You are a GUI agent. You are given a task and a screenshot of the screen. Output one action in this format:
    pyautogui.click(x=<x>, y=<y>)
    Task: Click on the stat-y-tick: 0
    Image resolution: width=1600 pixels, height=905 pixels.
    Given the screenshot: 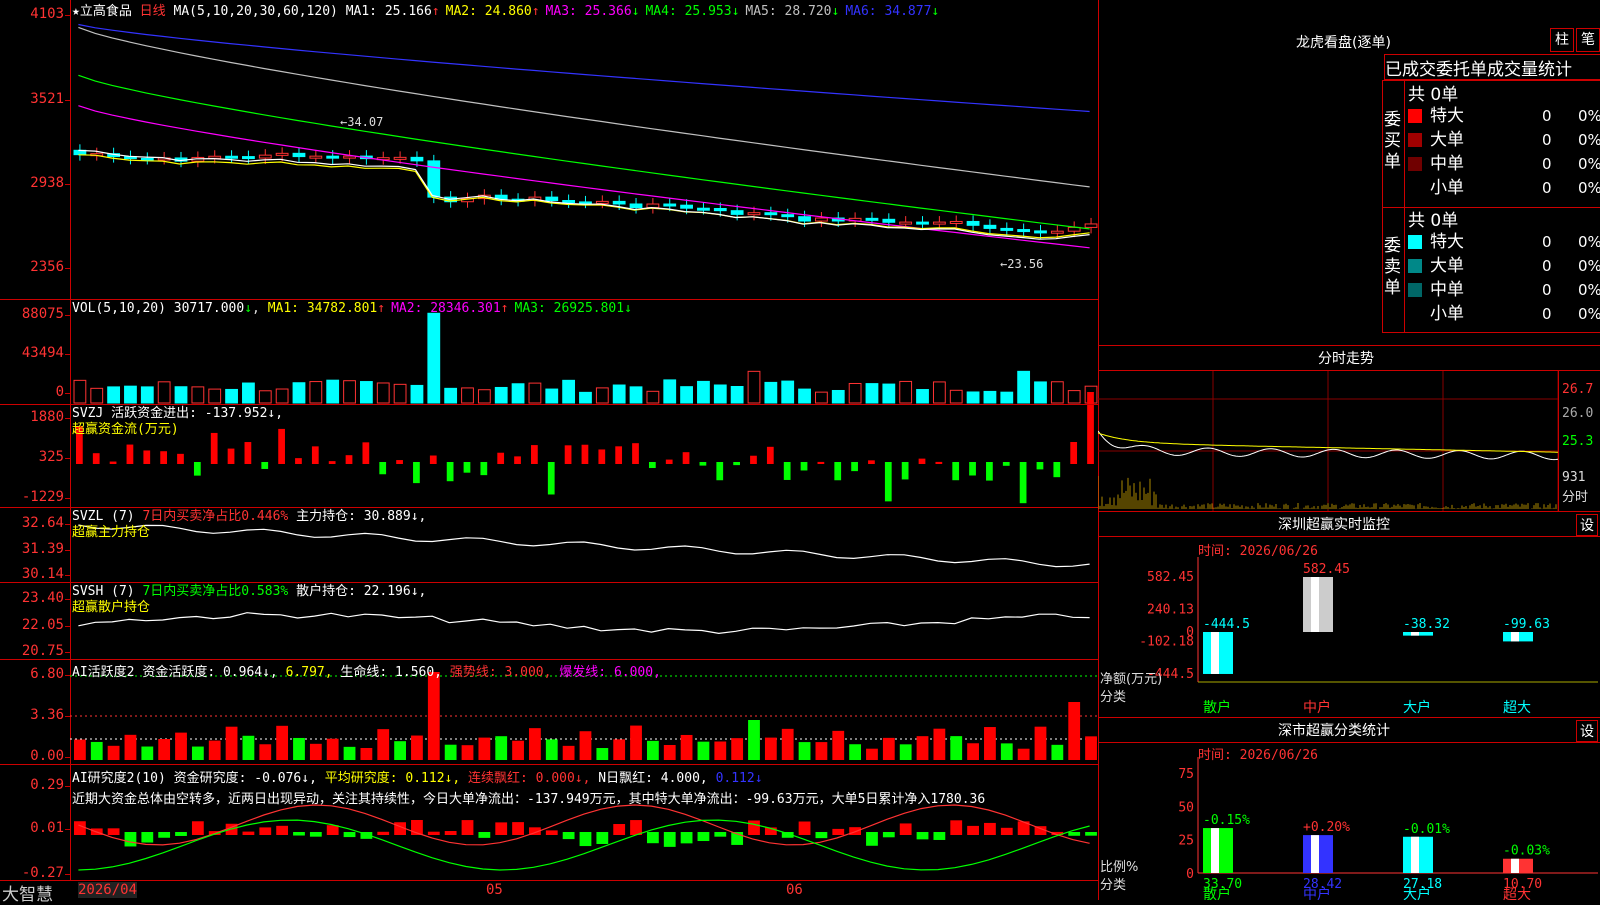 What is the action you would take?
    pyautogui.click(x=1190, y=874)
    